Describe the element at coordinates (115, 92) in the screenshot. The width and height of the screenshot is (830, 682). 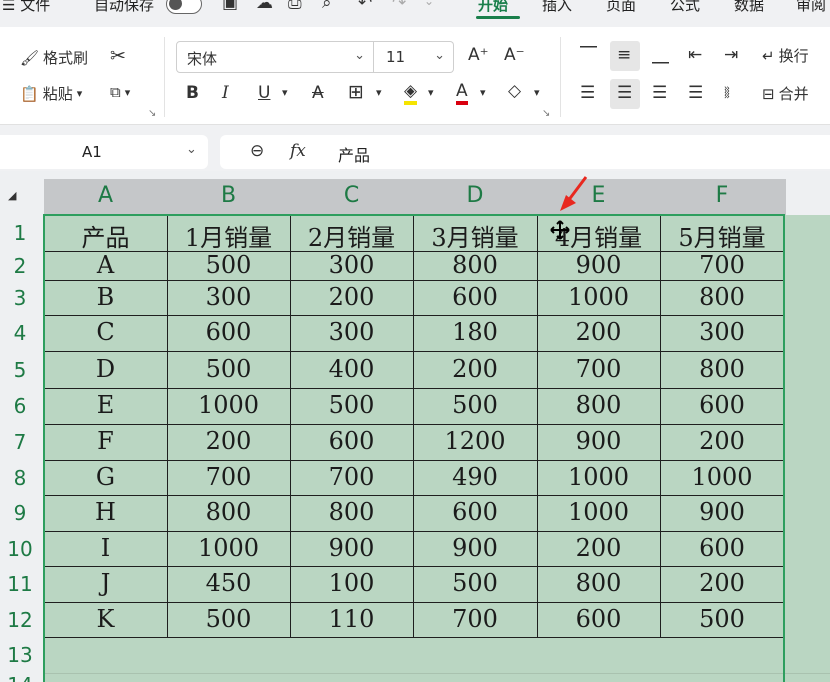
I see `copy-icon: ⧉` at that location.